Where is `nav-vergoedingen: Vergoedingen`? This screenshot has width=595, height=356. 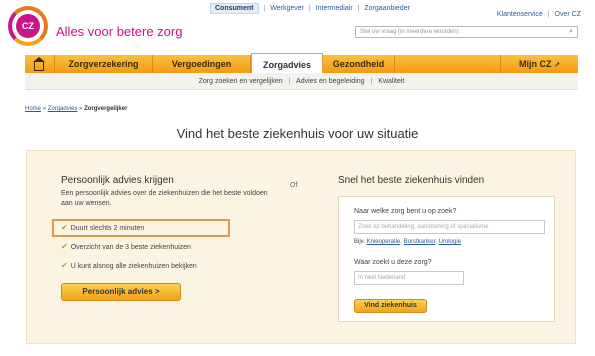 nav-vergoedingen: Vergoedingen is located at coordinates (202, 64).